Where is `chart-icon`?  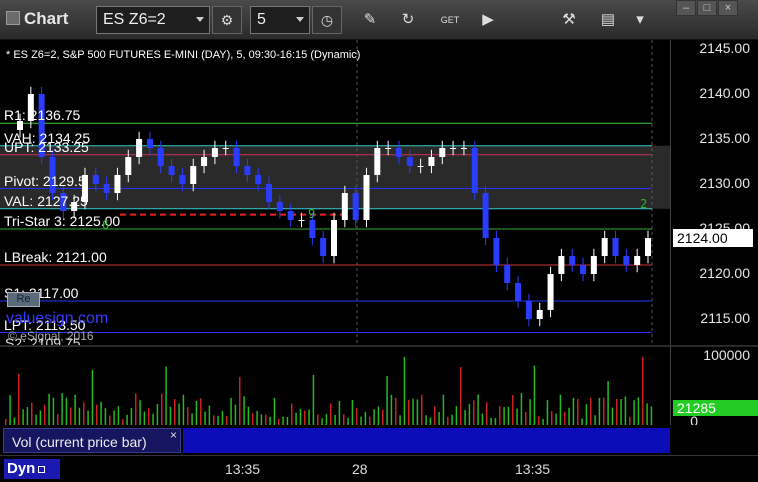
chart-icon is located at coordinates (13, 18).